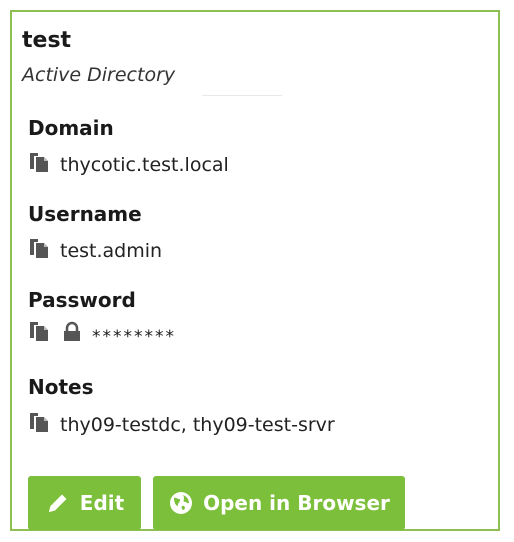  What do you see at coordinates (144, 165) in the screenshot?
I see `domain-value: thycotic.test.local` at bounding box center [144, 165].